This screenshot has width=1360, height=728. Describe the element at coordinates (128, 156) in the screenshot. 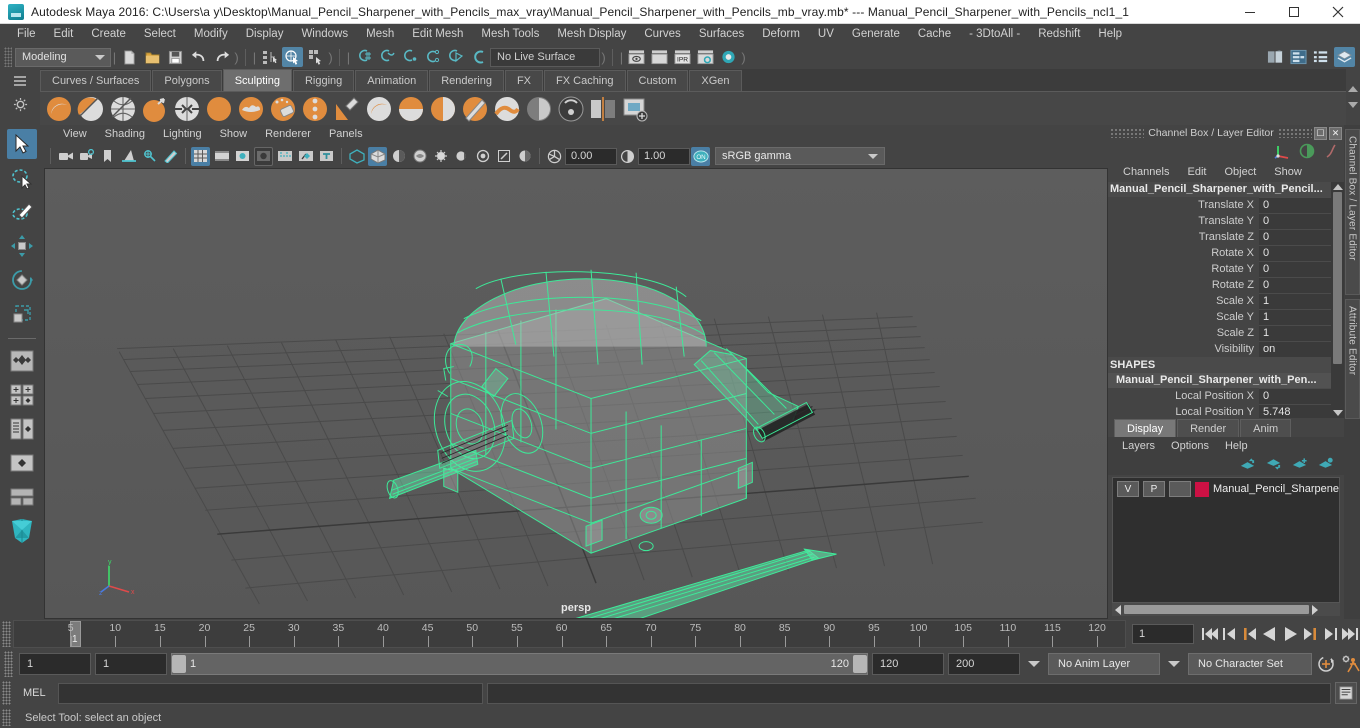

I see `image-plane-icon` at that location.